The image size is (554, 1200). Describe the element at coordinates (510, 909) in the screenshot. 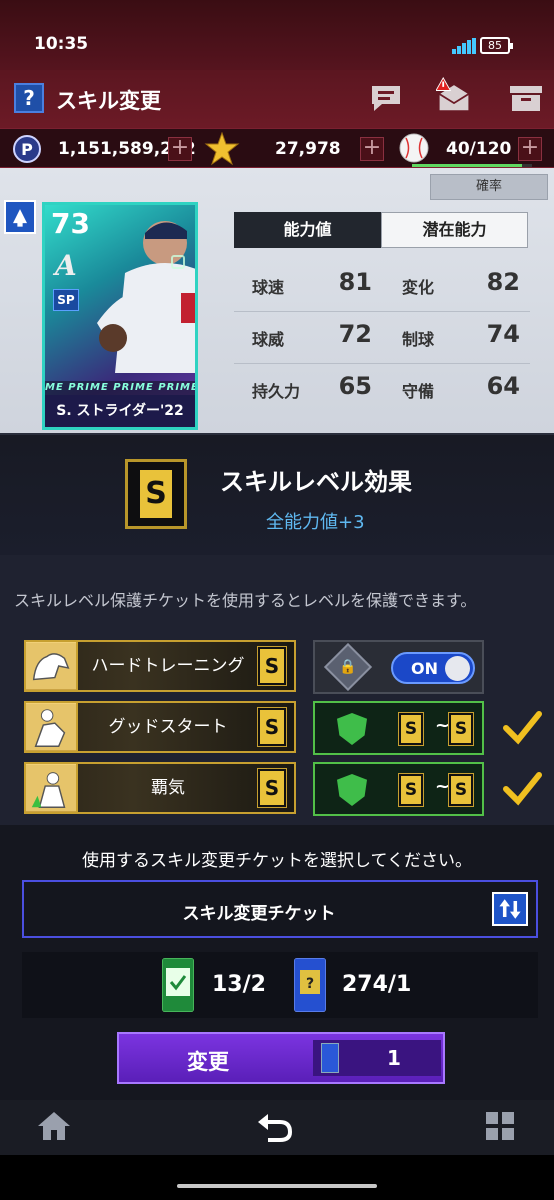

I see `sort-icon` at that location.